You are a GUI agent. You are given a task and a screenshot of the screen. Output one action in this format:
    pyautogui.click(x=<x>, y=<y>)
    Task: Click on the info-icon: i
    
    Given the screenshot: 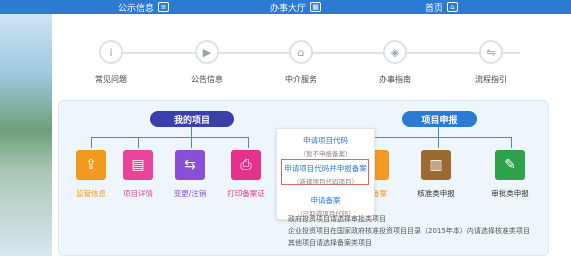 What is the action you would take?
    pyautogui.click(x=111, y=52)
    